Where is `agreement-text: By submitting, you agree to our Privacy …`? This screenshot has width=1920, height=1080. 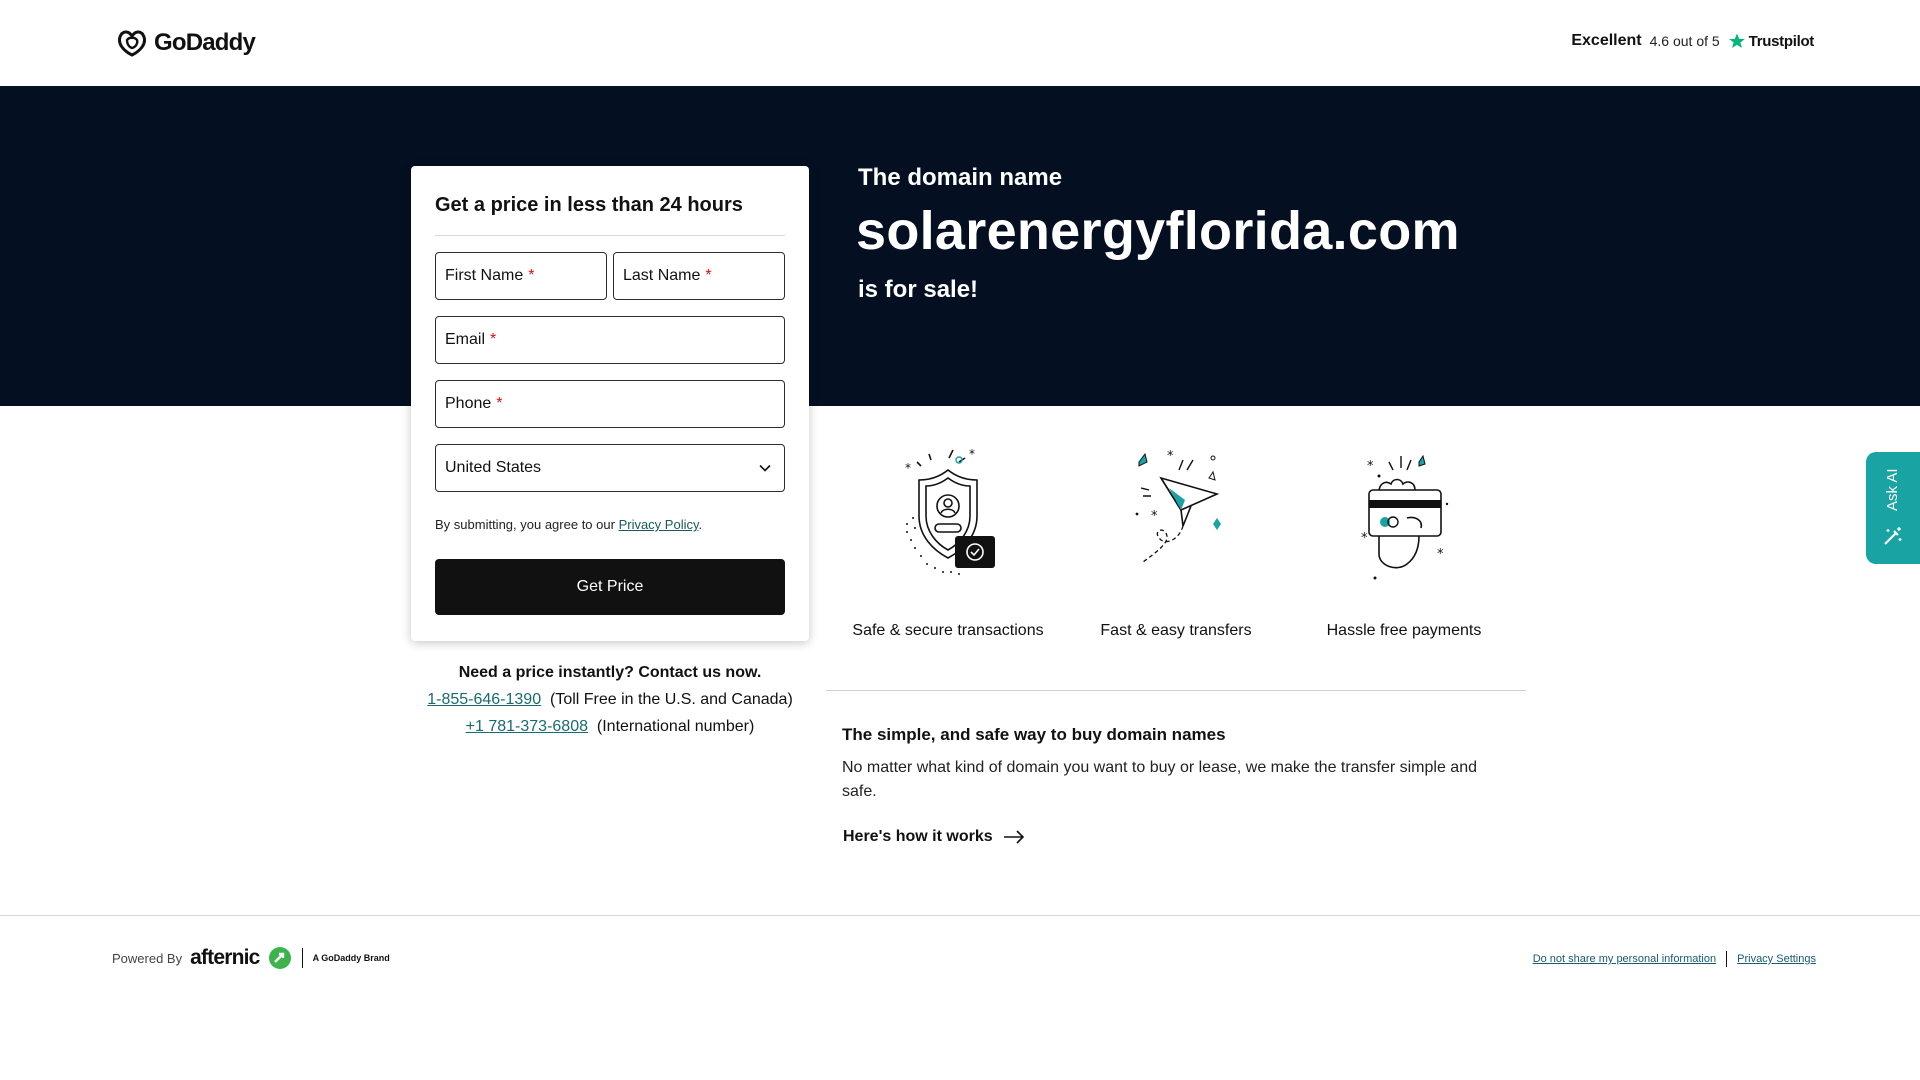 agreement-text: By submitting, you agree to our Privacy … is located at coordinates (568, 524).